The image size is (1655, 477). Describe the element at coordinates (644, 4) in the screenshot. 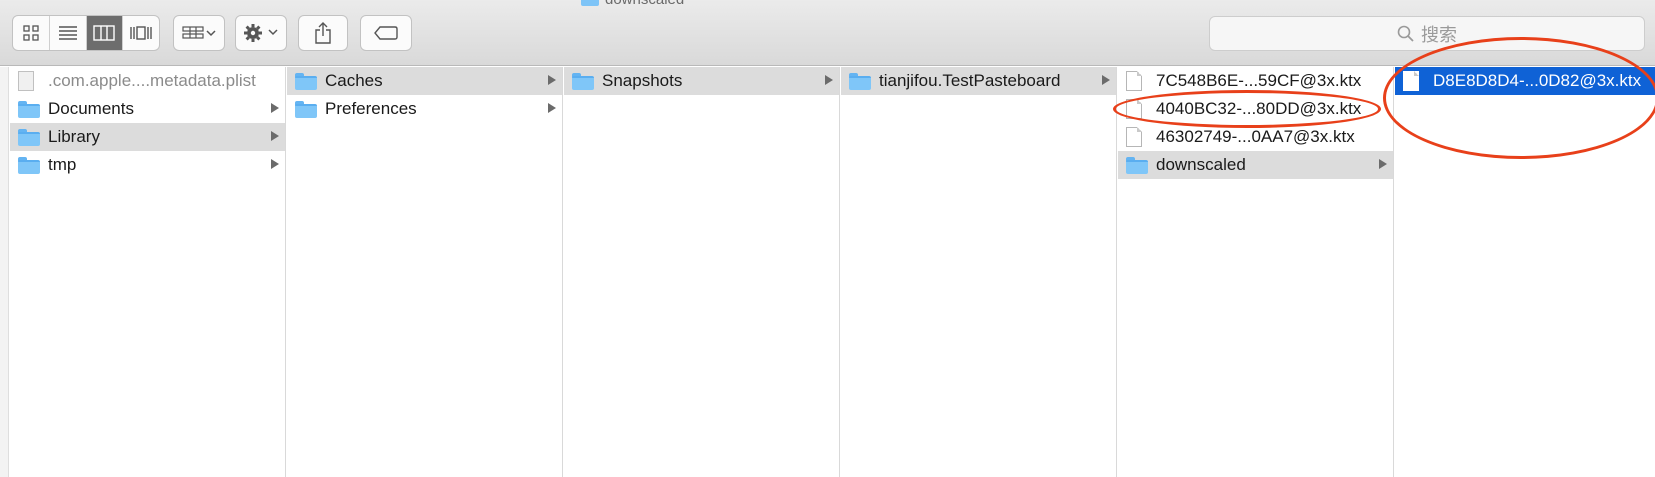

I see `window-title-text: downscaled` at that location.